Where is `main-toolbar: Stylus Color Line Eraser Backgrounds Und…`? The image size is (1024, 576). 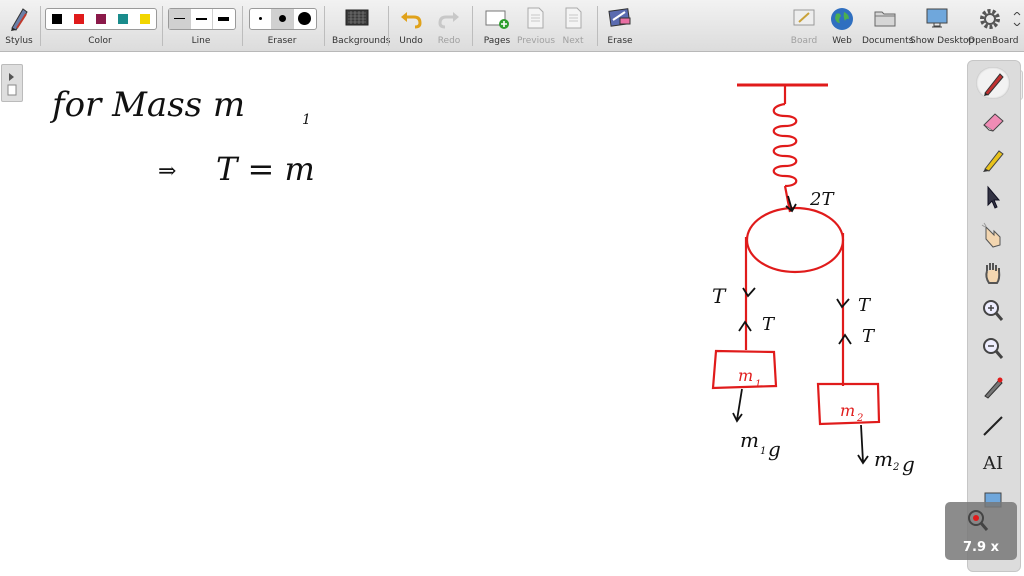 main-toolbar: Stylus Color Line Eraser Backgrounds Und… is located at coordinates (512, 26).